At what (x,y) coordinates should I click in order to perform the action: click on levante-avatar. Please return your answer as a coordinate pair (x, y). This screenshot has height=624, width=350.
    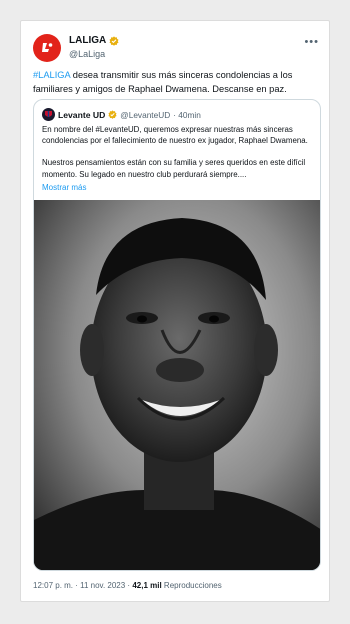
    Looking at the image, I should click on (48, 114).